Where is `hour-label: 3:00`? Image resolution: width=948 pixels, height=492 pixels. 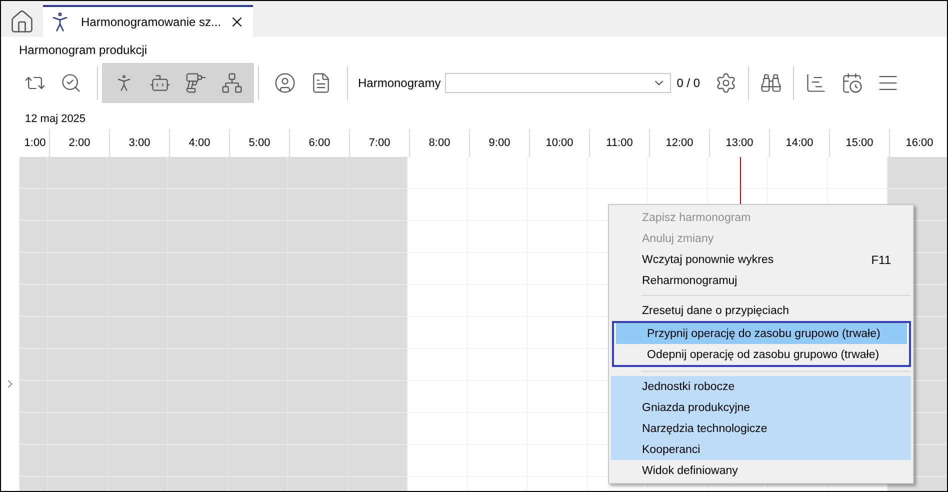 hour-label: 3:00 is located at coordinates (139, 143).